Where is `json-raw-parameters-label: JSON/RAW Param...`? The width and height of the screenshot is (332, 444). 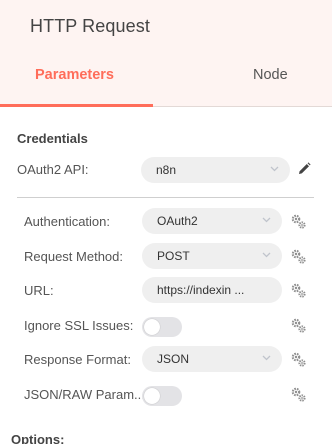 json-raw-parameters-label: JSON/RAW Param... is located at coordinates (84, 394).